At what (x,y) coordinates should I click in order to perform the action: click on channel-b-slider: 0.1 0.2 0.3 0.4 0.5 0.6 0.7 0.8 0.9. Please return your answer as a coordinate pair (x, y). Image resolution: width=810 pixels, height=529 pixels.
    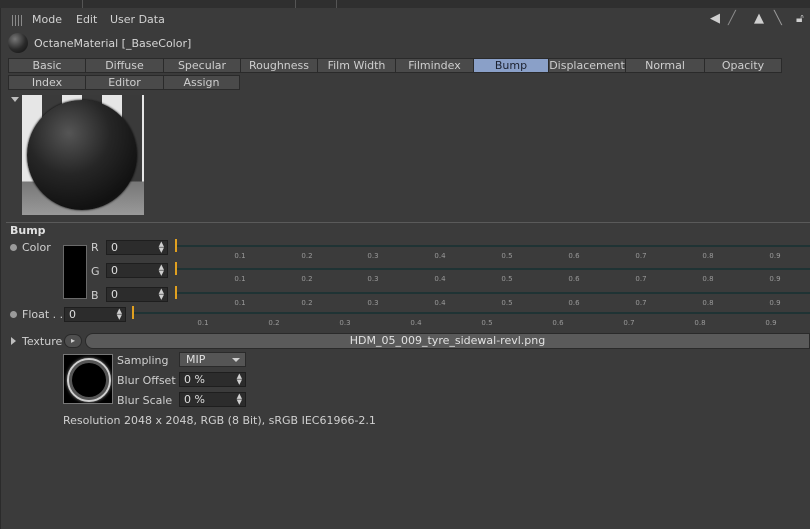
    Looking at the image, I should click on (492, 296).